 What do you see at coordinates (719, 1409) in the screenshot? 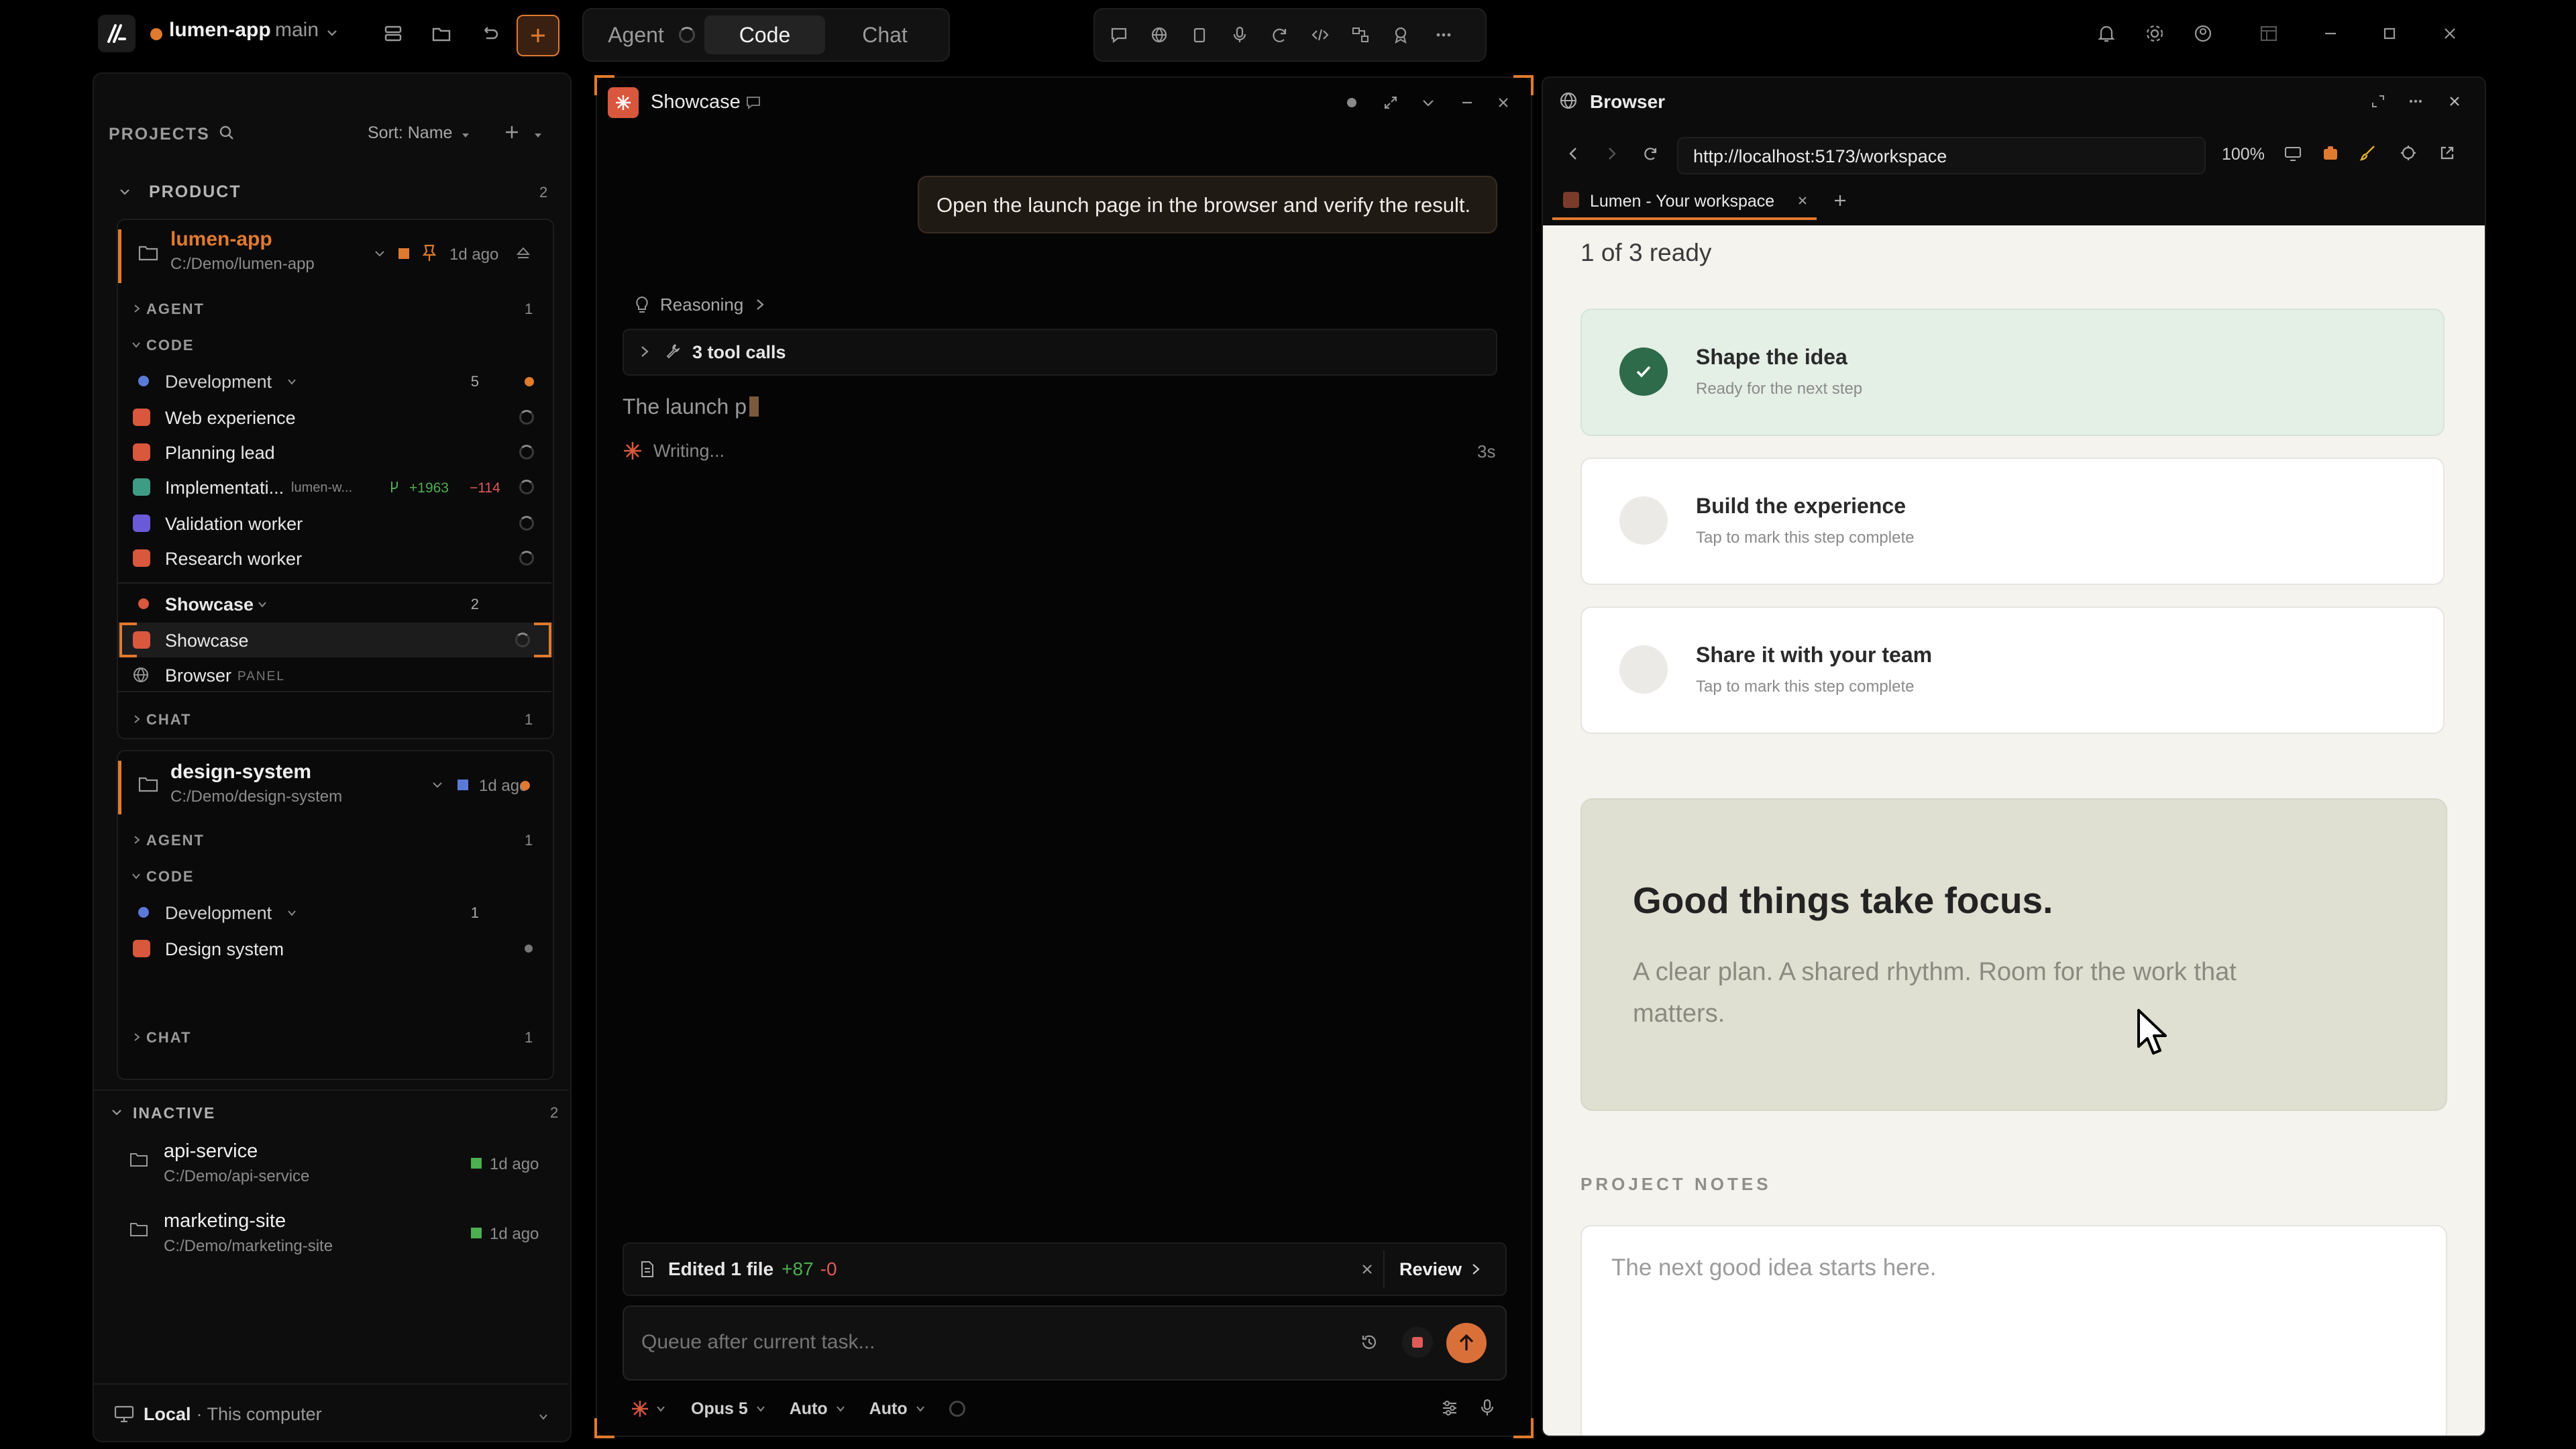
I see `model-selector: Opus 5` at bounding box center [719, 1409].